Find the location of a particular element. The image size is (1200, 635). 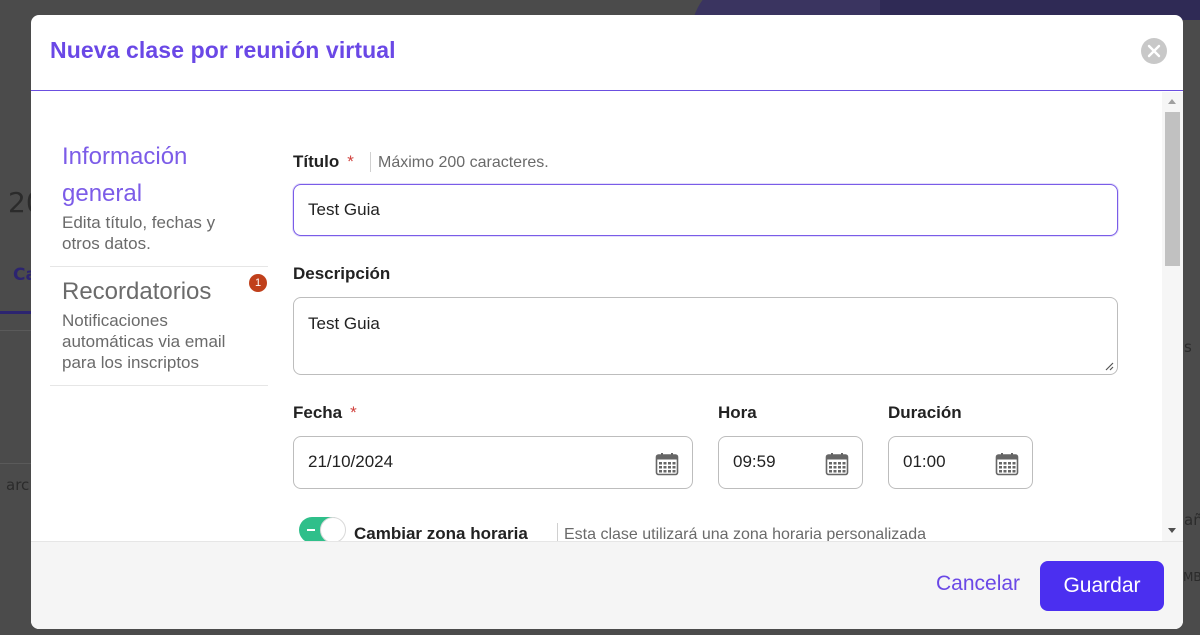

timezone-label: Cambiar zona horaria is located at coordinates (441, 532).